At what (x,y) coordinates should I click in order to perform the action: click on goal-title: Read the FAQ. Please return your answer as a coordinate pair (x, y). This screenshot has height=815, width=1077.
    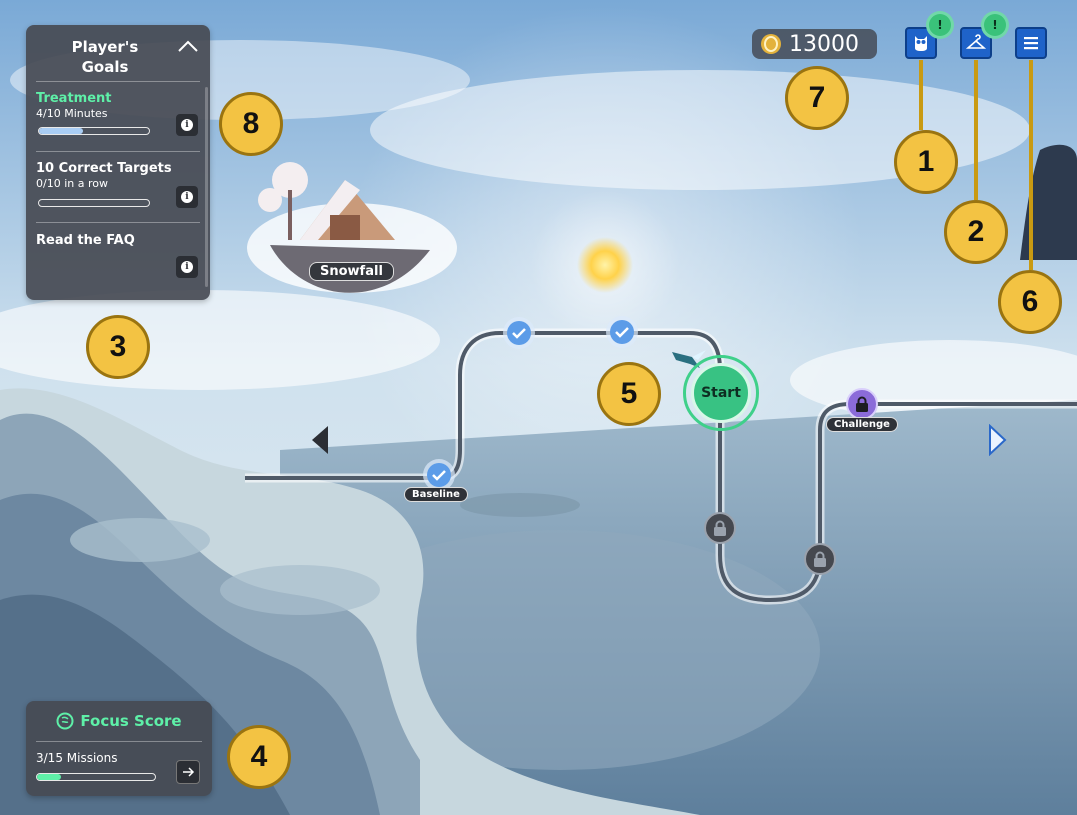
    Looking at the image, I should click on (85, 240).